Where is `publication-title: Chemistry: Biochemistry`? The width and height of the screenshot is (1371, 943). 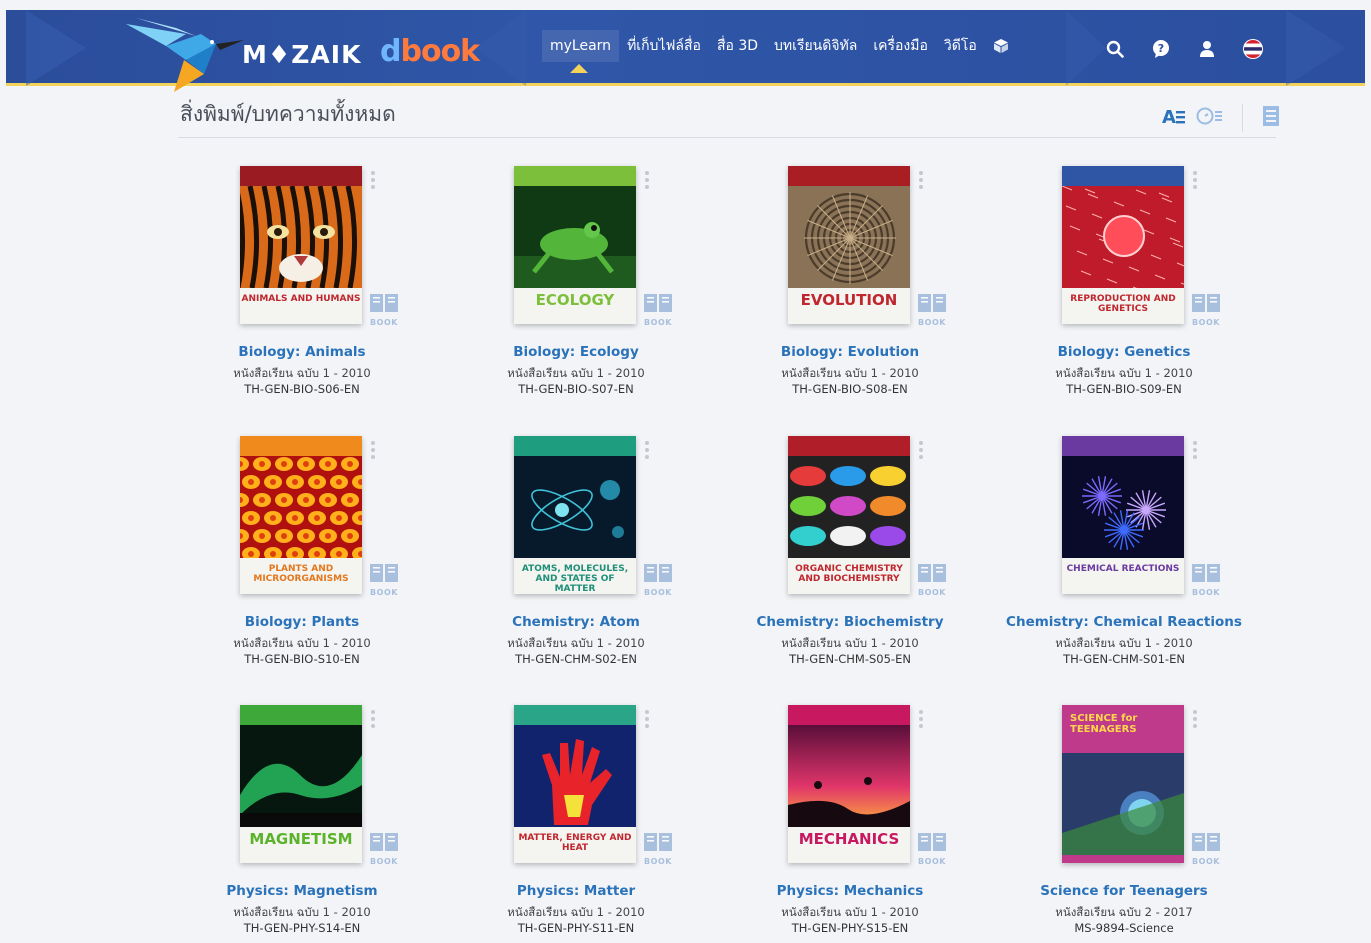 publication-title: Chemistry: Biochemistry is located at coordinates (850, 622).